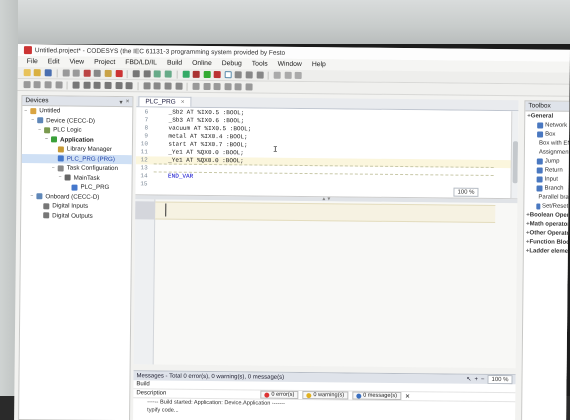  I want to click on paste-icon, so click(108, 73).